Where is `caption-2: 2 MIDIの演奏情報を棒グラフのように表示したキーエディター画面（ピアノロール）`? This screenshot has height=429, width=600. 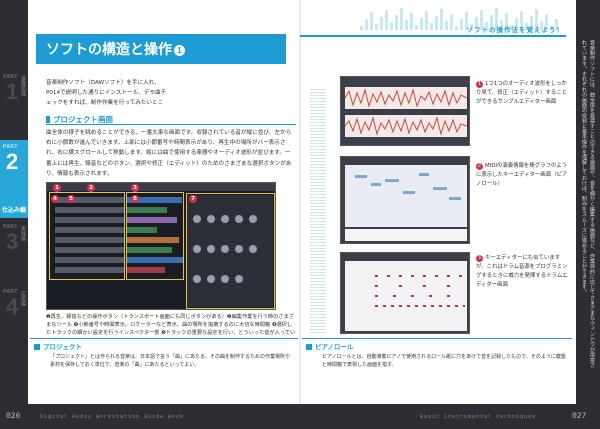
caption-2: 2 MIDIの演奏情報を棒グラフのように表示したキーエディター画面（ピアノロール） is located at coordinates (523, 175).